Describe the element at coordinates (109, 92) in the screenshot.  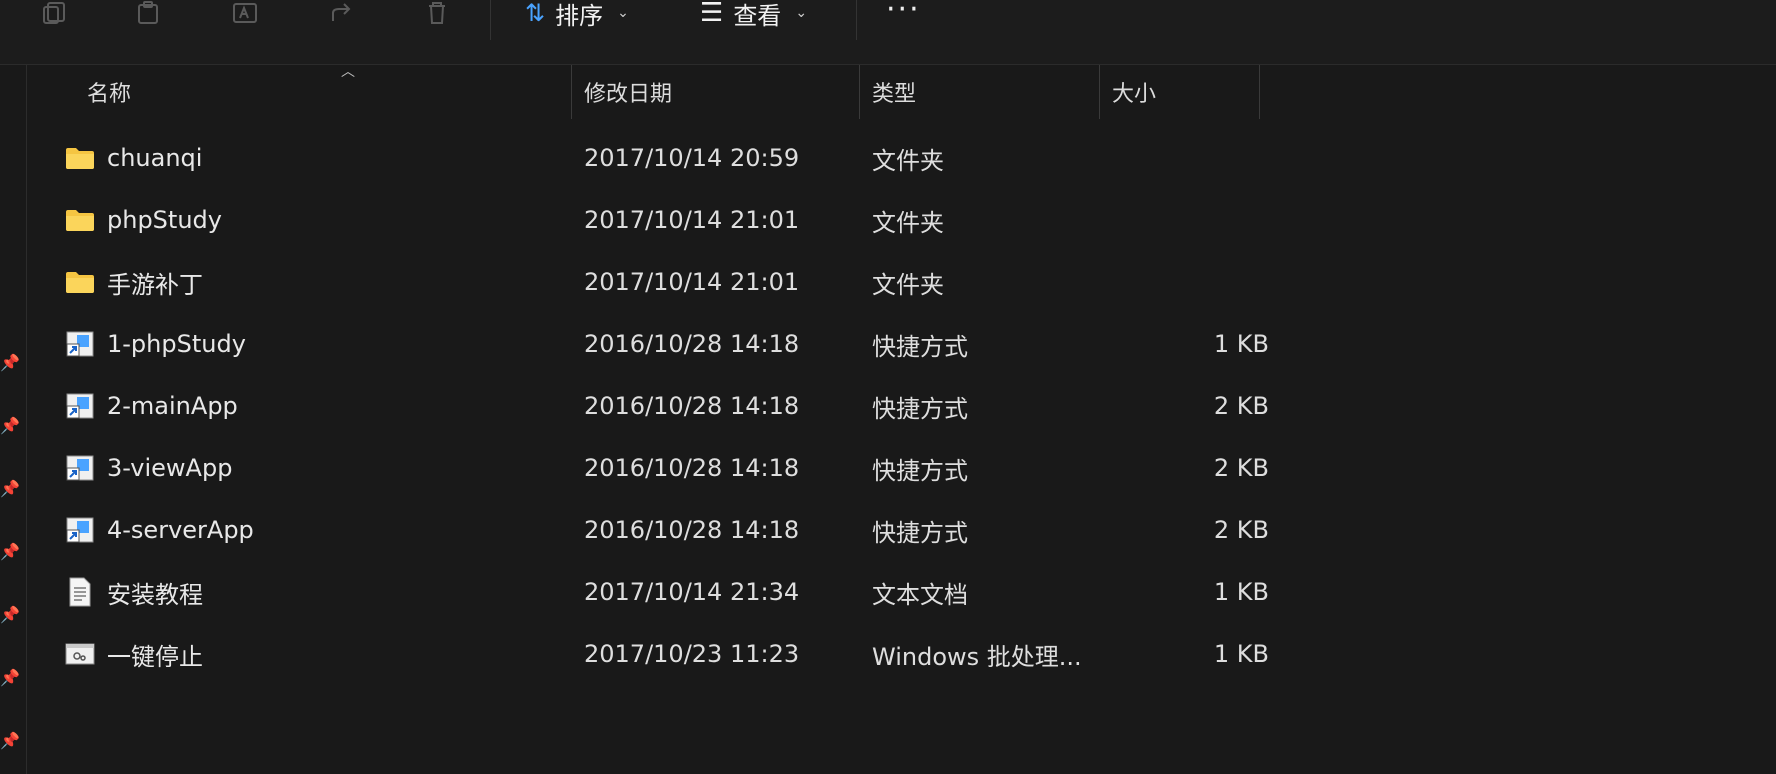
I see `column-header-name: 名称` at that location.